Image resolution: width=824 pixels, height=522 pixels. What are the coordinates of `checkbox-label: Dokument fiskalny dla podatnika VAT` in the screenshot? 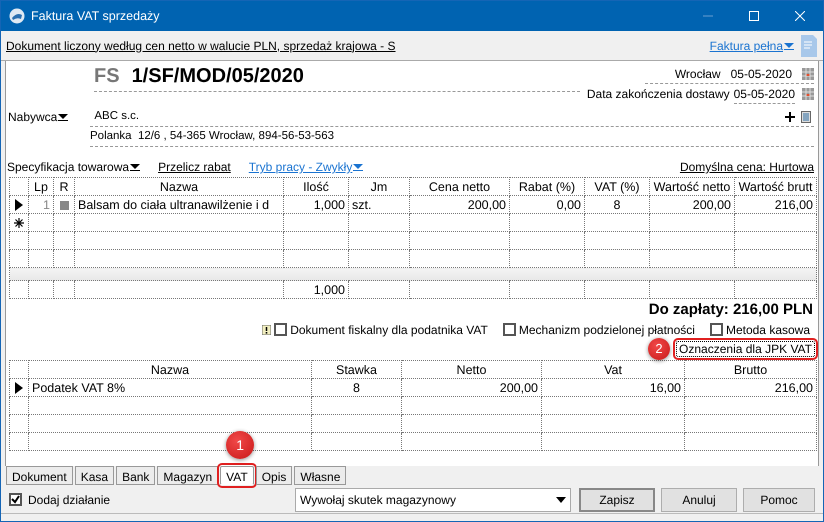 It's located at (389, 330).